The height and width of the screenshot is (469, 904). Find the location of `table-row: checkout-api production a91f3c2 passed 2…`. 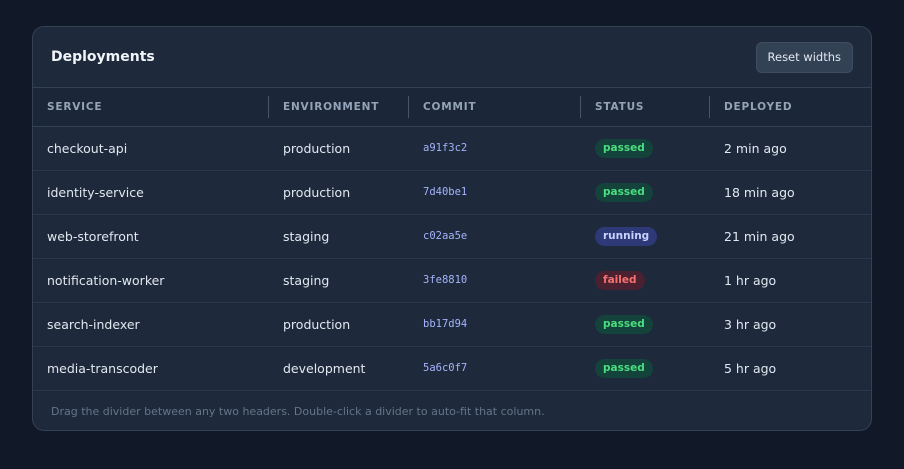

table-row: checkout-api production a91f3c2 passed 2… is located at coordinates (452, 148).